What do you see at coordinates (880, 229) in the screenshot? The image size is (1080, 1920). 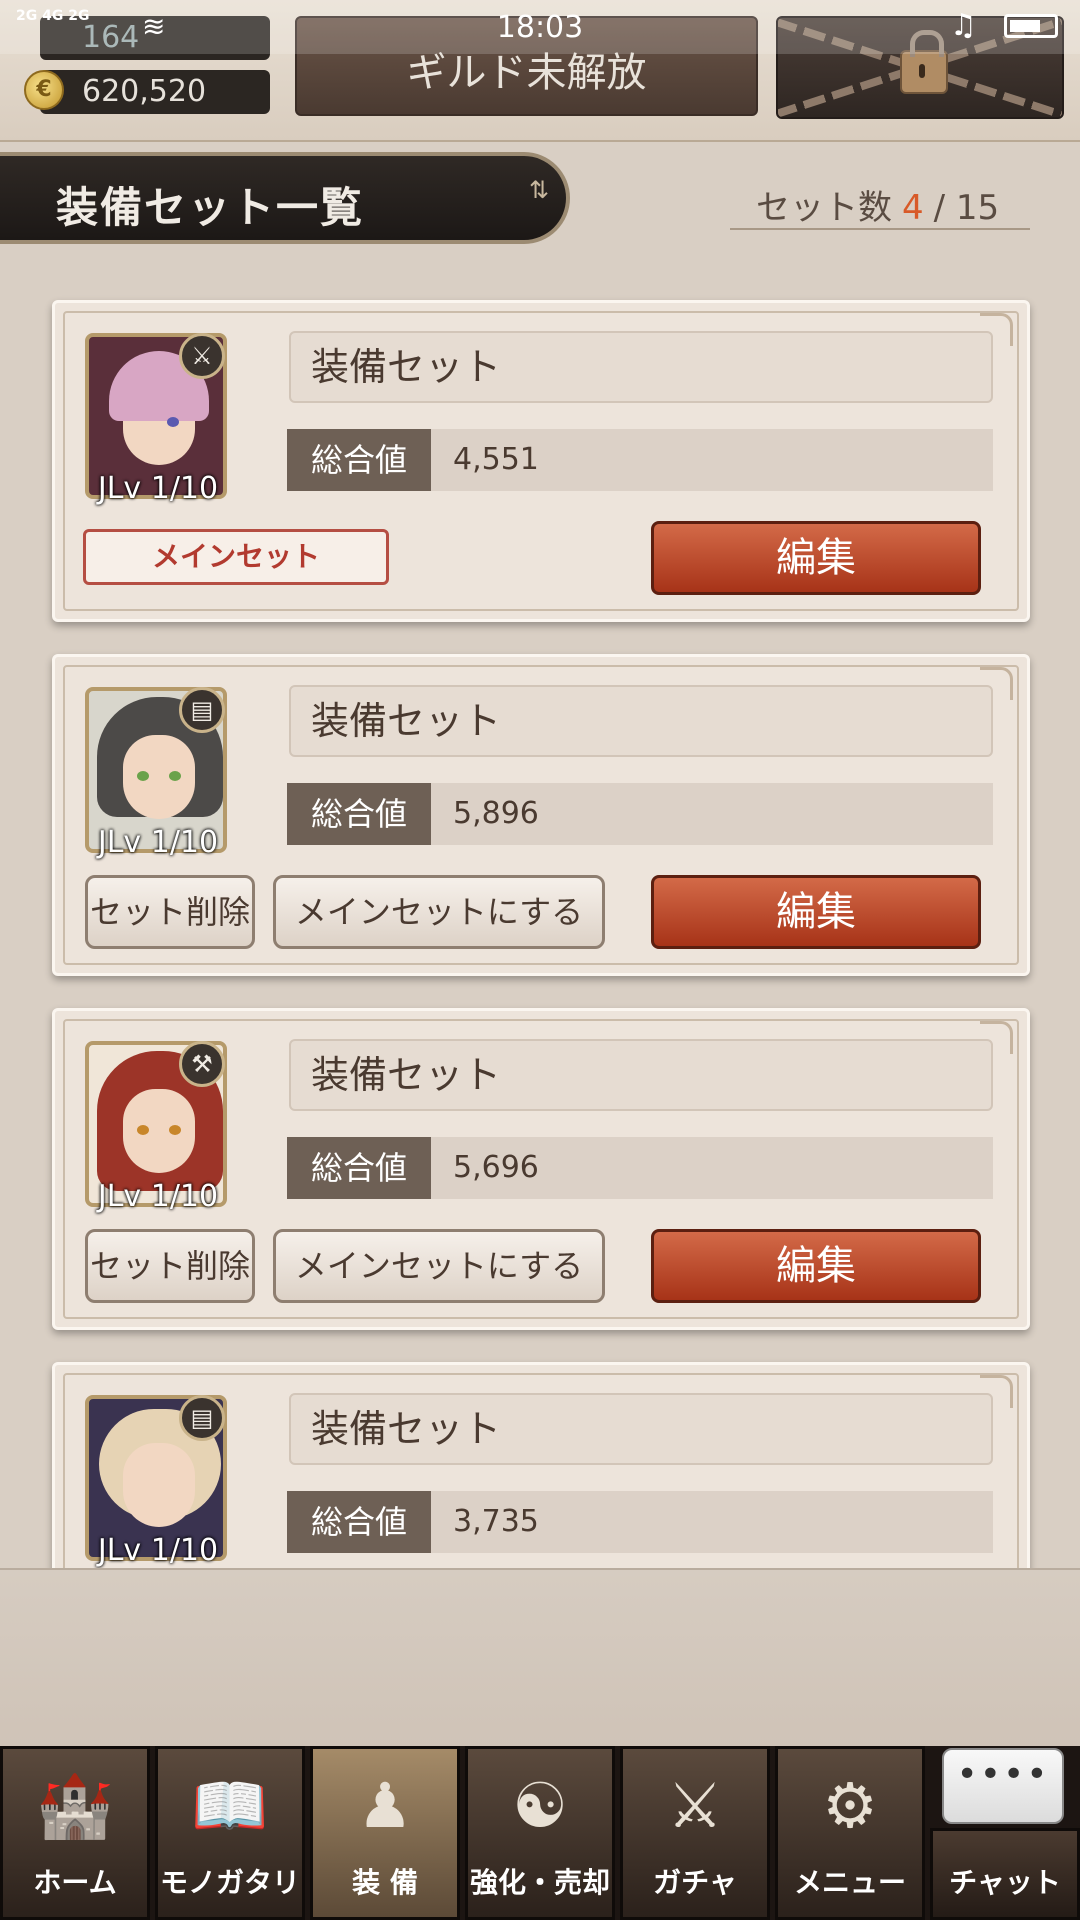 I see `divider` at bounding box center [880, 229].